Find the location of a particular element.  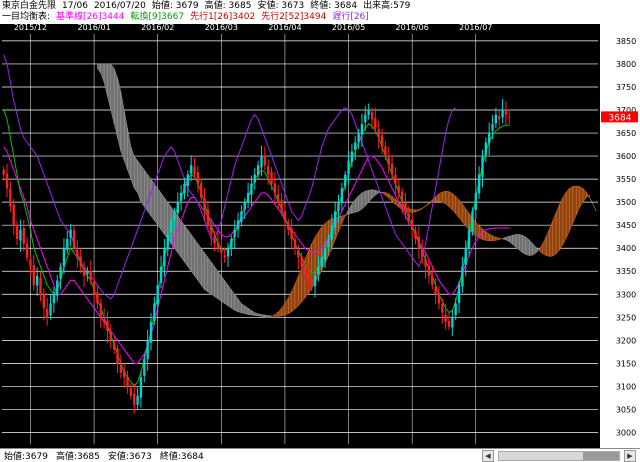

legend-senkou1: 先行1[26]3402 is located at coordinates (223, 17).